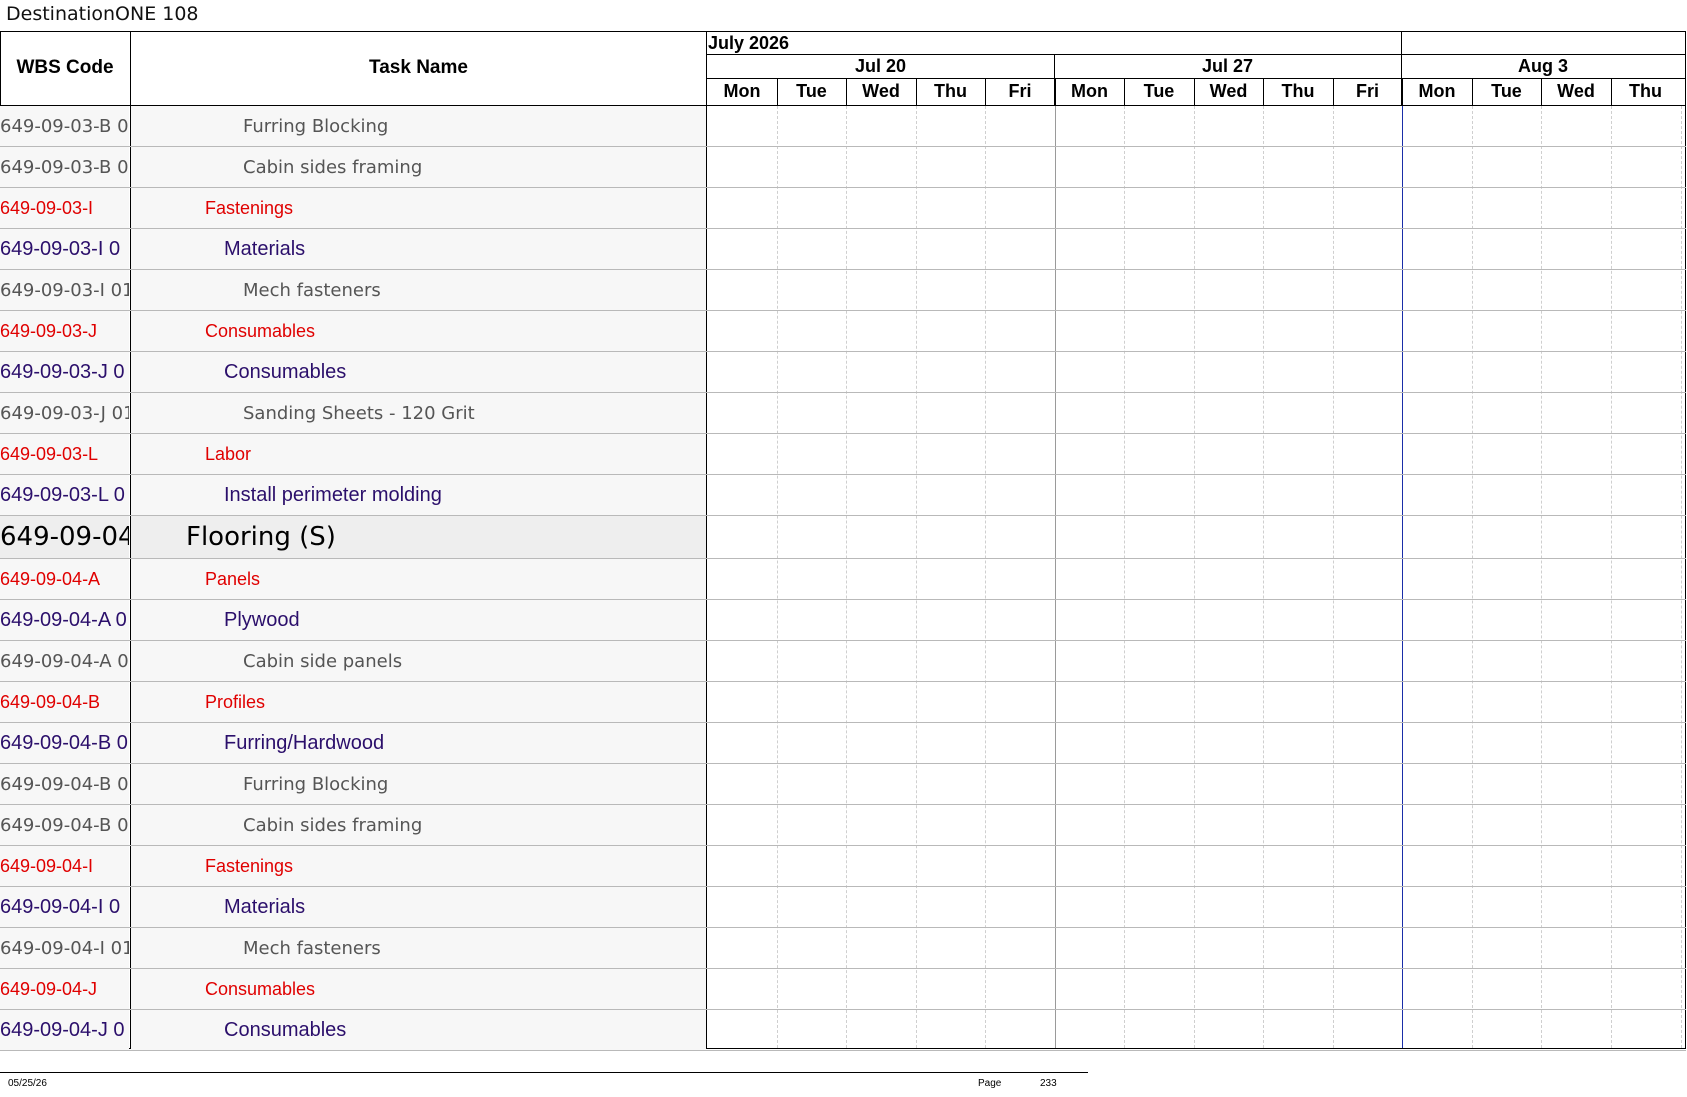 The image size is (1687, 1097). I want to click on task-row: 649-09-03-J Consumables, so click(353, 331).